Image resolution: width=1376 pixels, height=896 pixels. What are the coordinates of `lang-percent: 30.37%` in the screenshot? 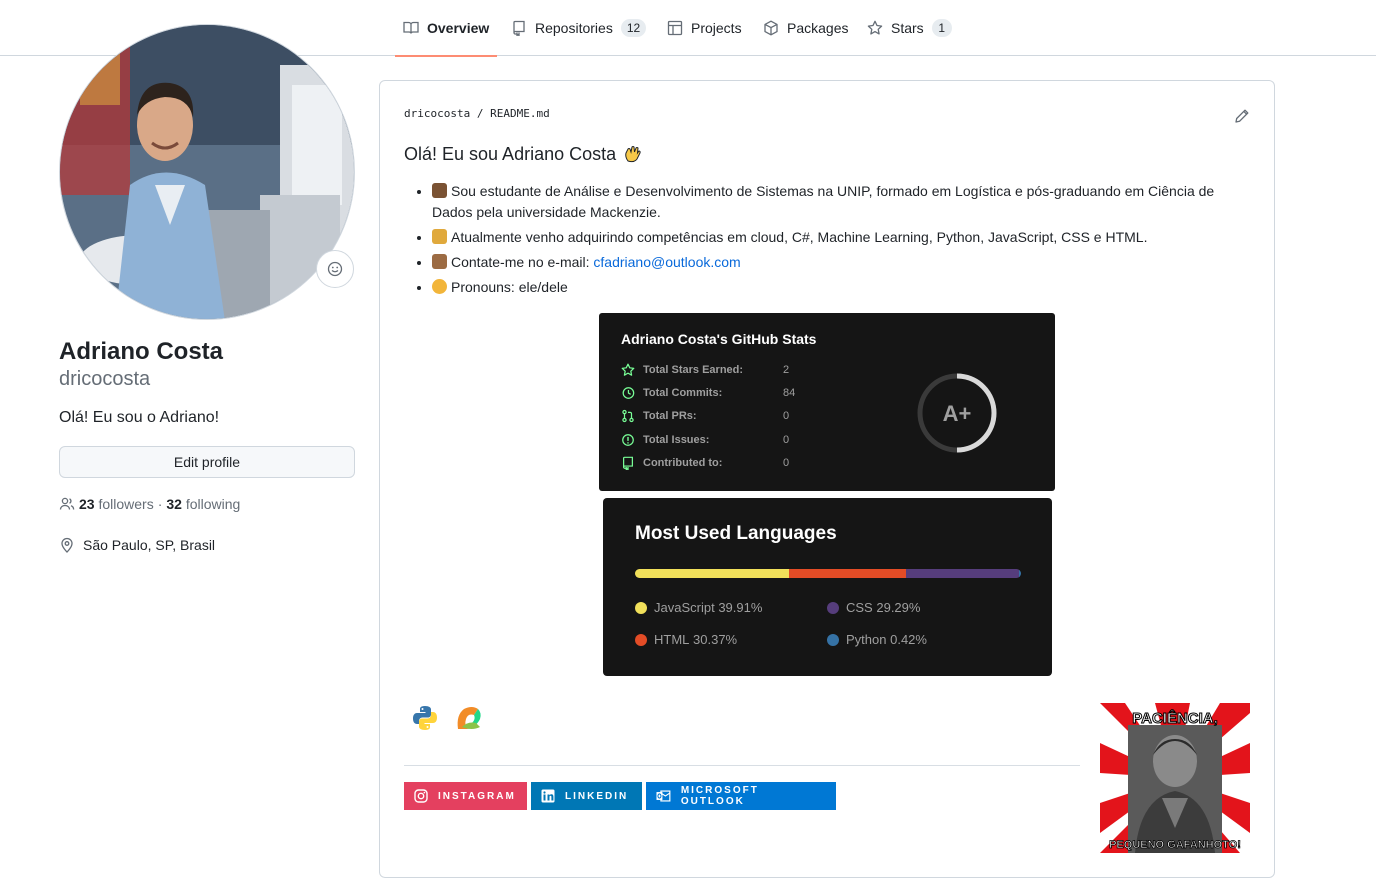 It's located at (715, 639).